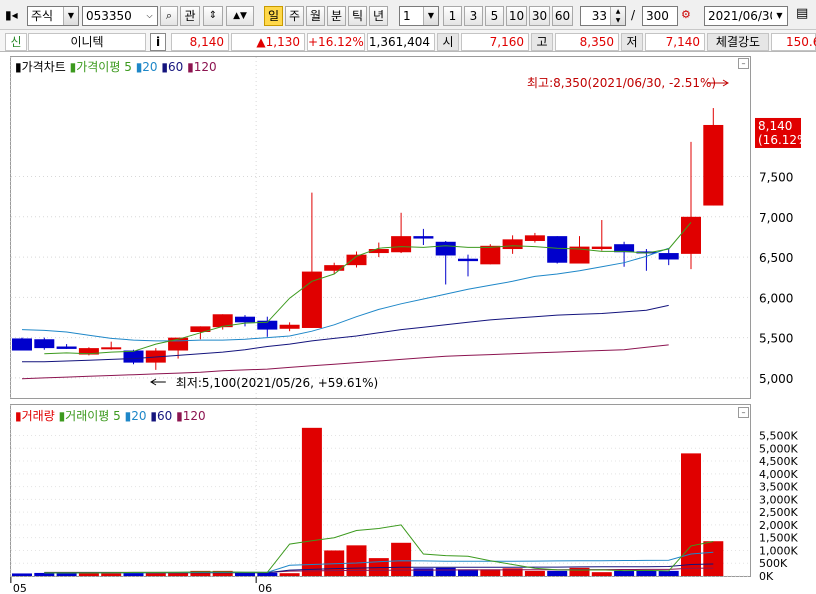 Image resolution: width=816 pixels, height=594 pixels. I want to click on interest-button-label: 관, so click(190, 16).